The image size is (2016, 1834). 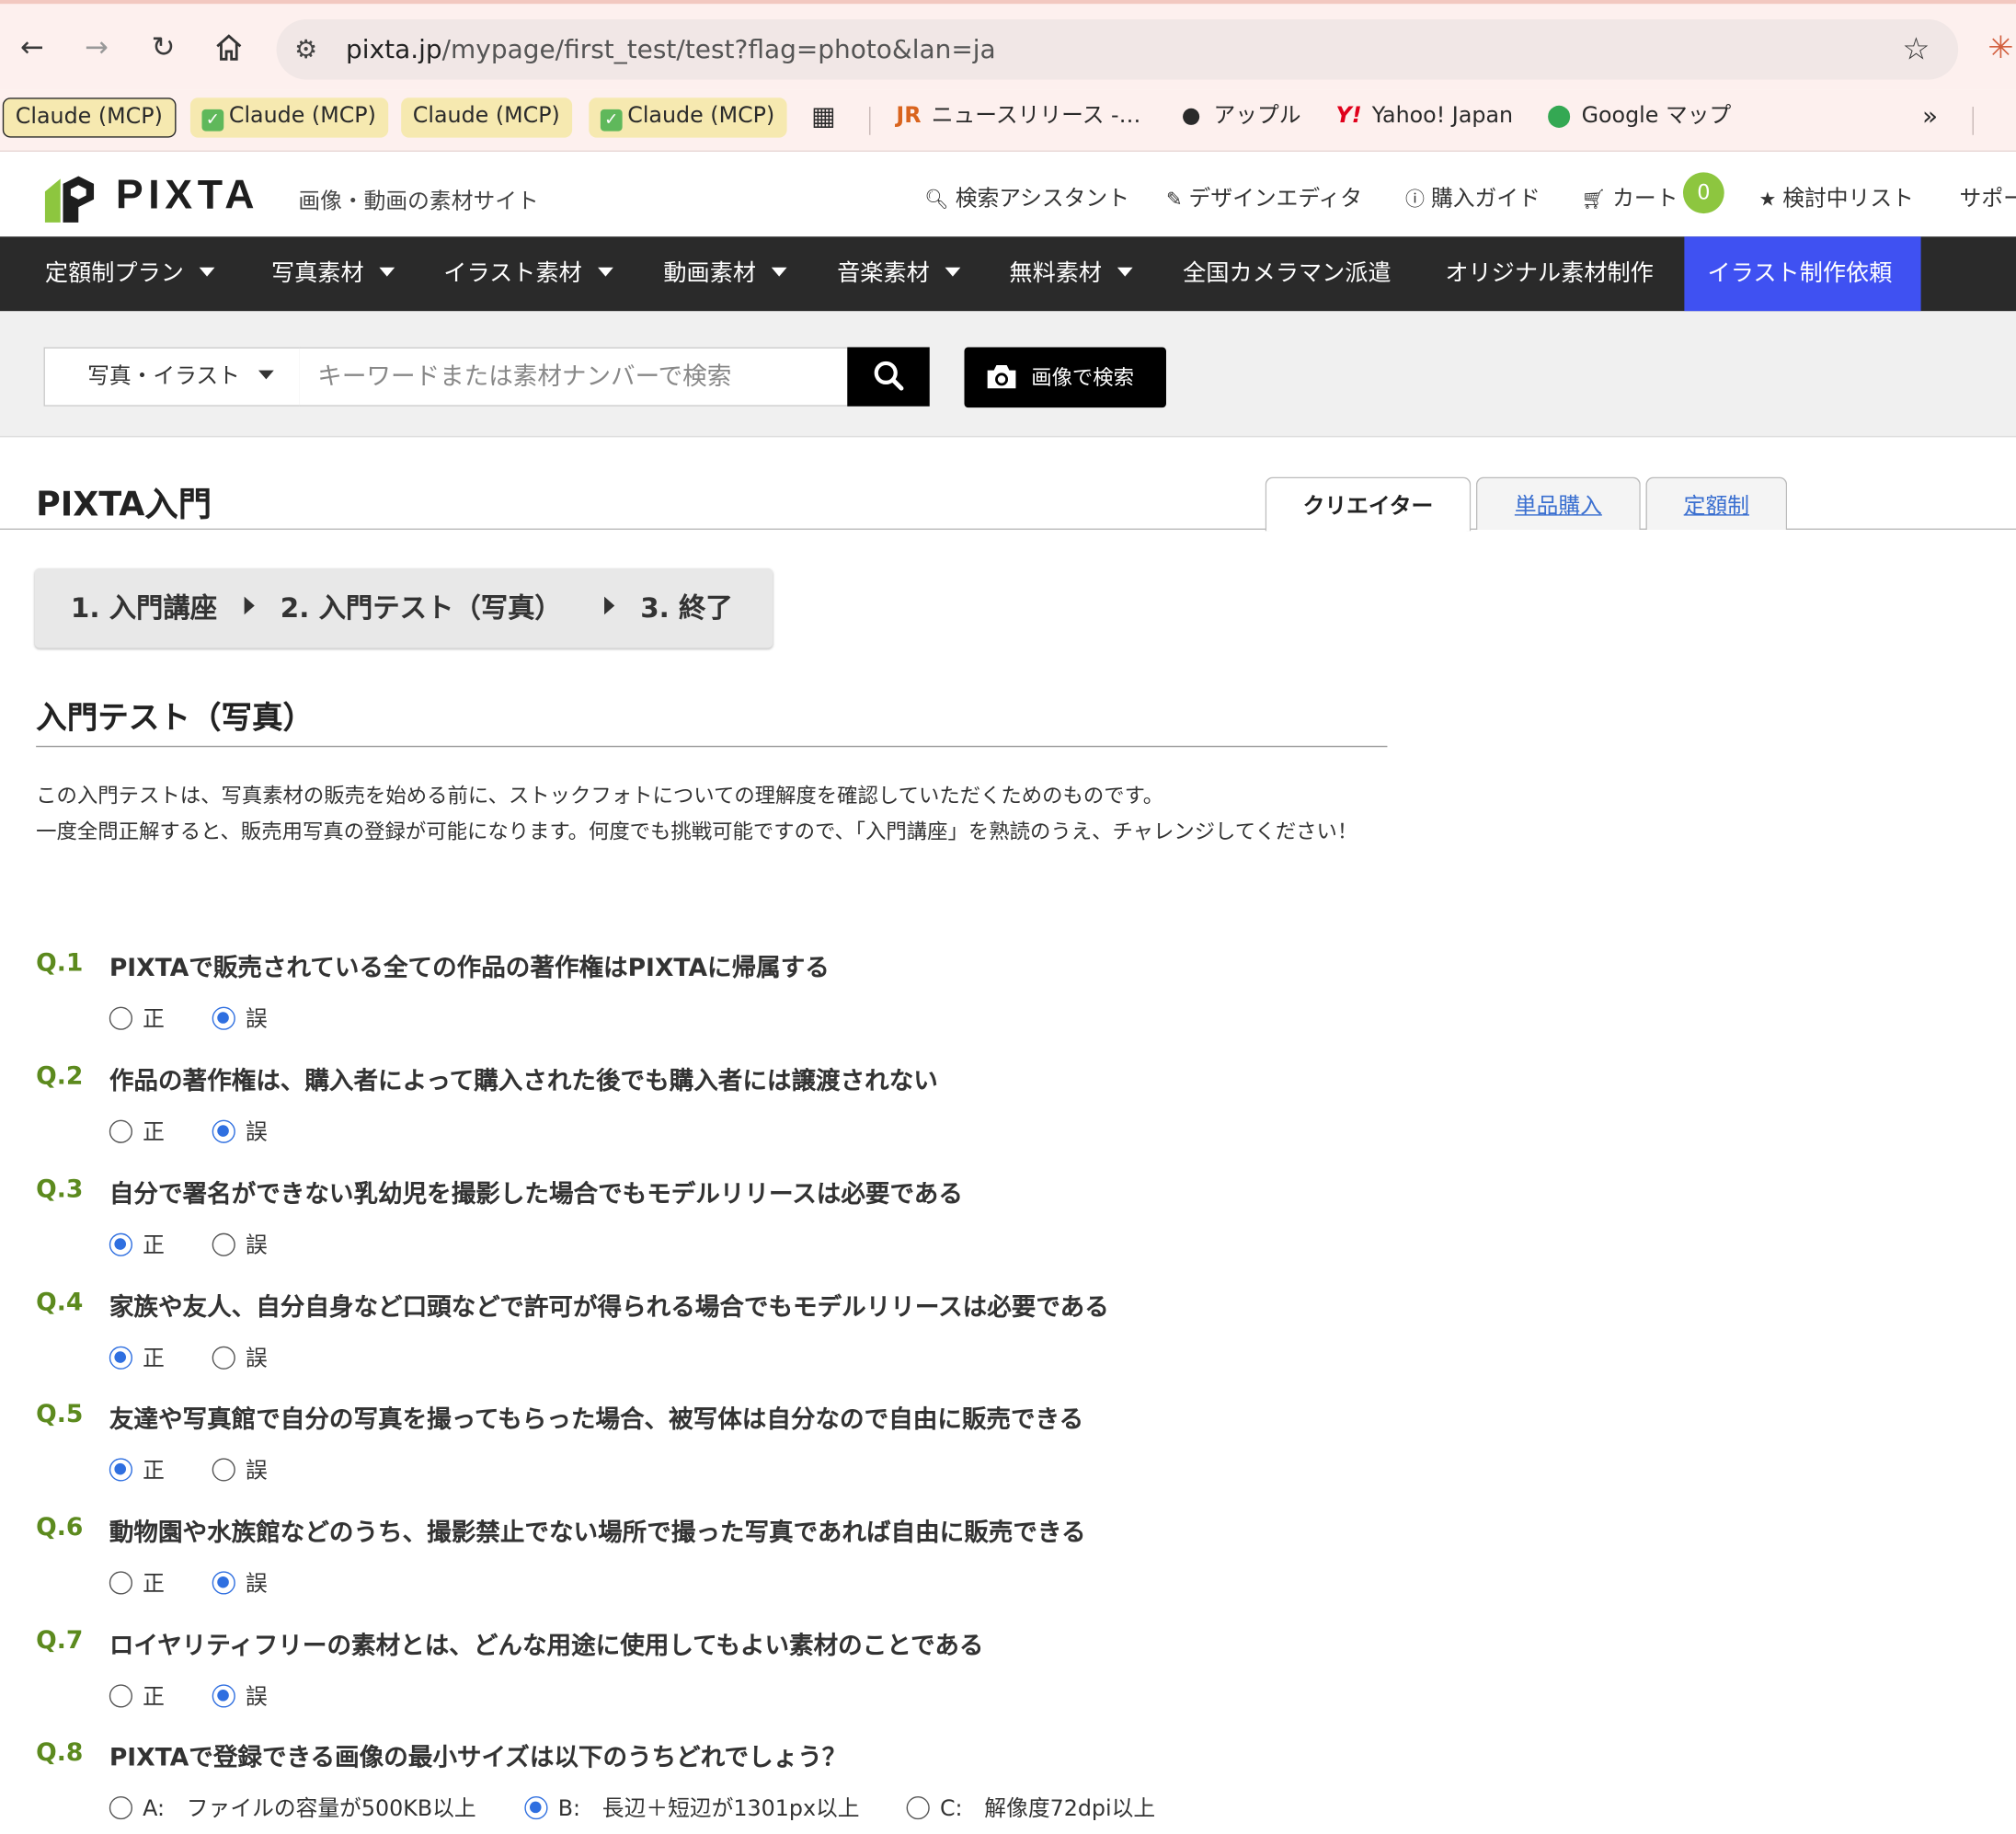 What do you see at coordinates (1030, 1806) in the screenshot?
I see `answer-option: C: 解像度72dpi以上` at bounding box center [1030, 1806].